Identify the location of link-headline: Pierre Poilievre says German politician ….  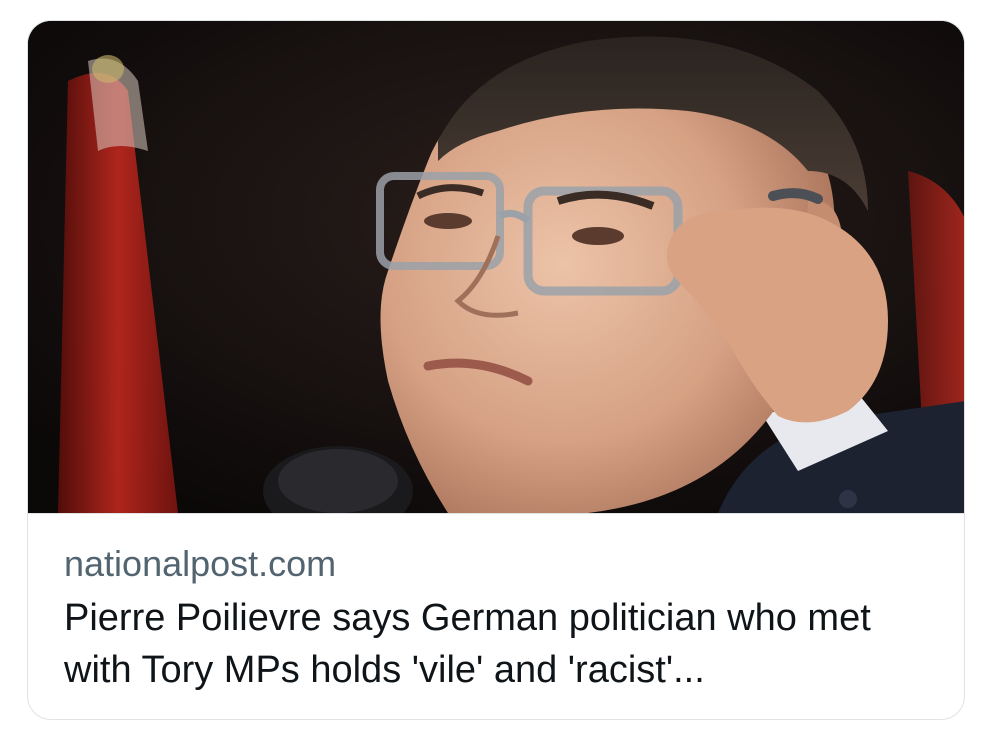
(498, 644).